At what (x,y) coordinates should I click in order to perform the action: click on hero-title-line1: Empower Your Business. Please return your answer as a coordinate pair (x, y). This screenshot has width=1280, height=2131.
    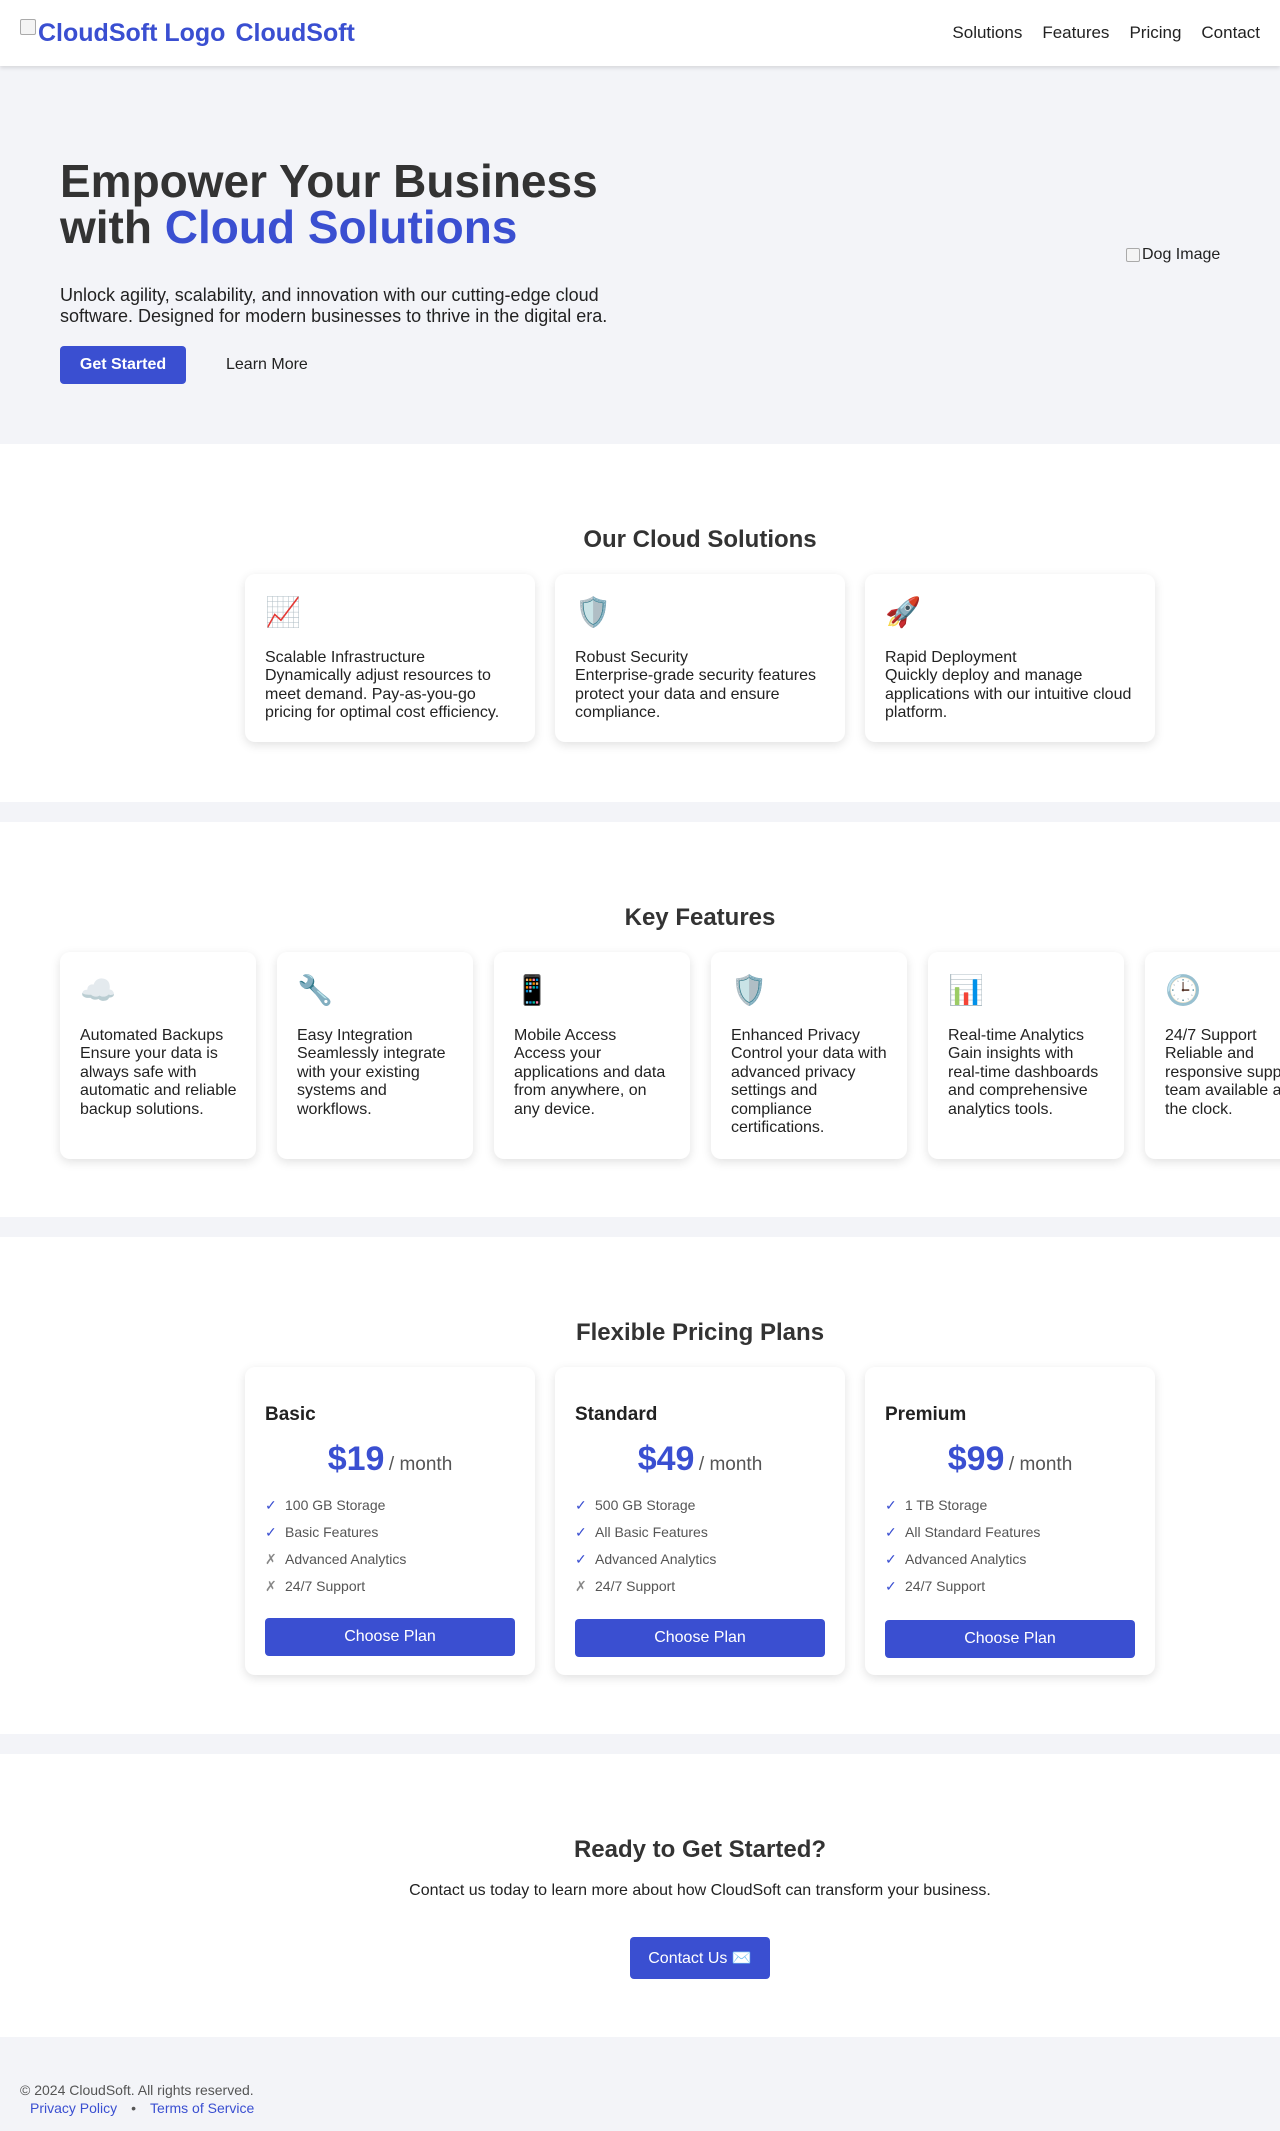
    Looking at the image, I should click on (329, 181).